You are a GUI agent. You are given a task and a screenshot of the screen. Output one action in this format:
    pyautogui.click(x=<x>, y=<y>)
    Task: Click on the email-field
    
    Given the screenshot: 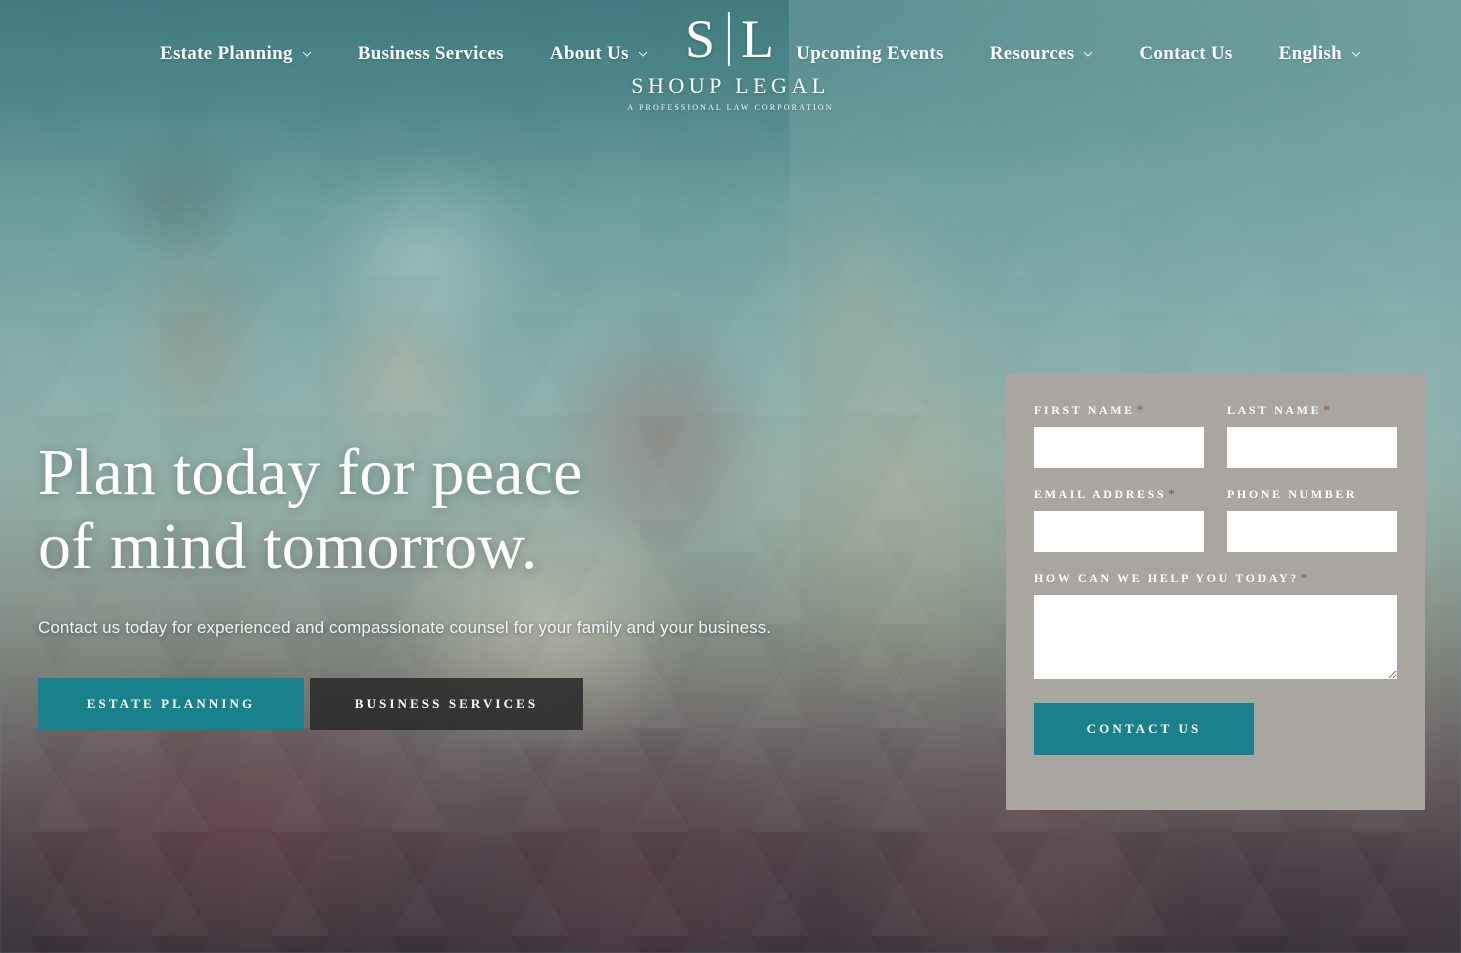 What is the action you would take?
    pyautogui.click(x=1119, y=531)
    